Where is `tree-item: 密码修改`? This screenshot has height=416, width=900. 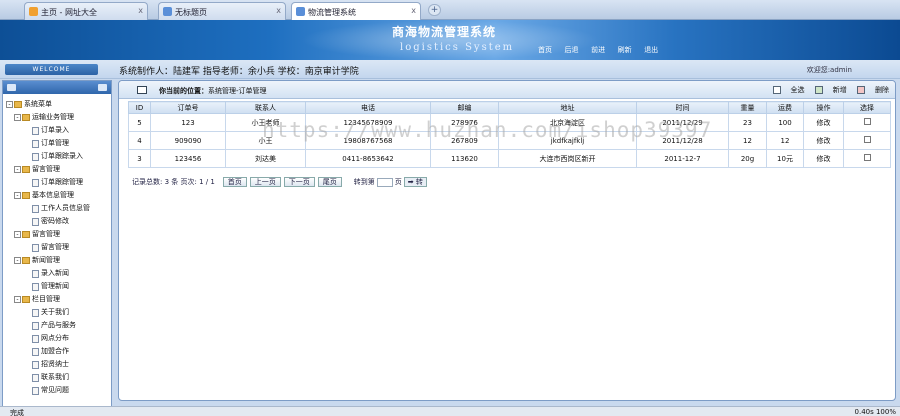
tree-item: 密码修改 is located at coordinates (58, 221).